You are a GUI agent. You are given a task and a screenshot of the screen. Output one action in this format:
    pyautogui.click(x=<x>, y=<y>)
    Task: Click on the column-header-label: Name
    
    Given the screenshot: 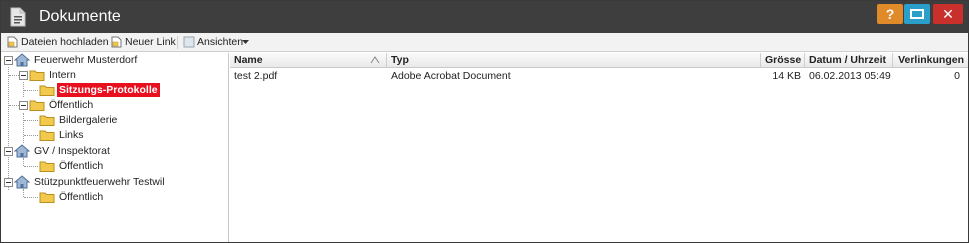 What is the action you would take?
    pyautogui.click(x=248, y=60)
    